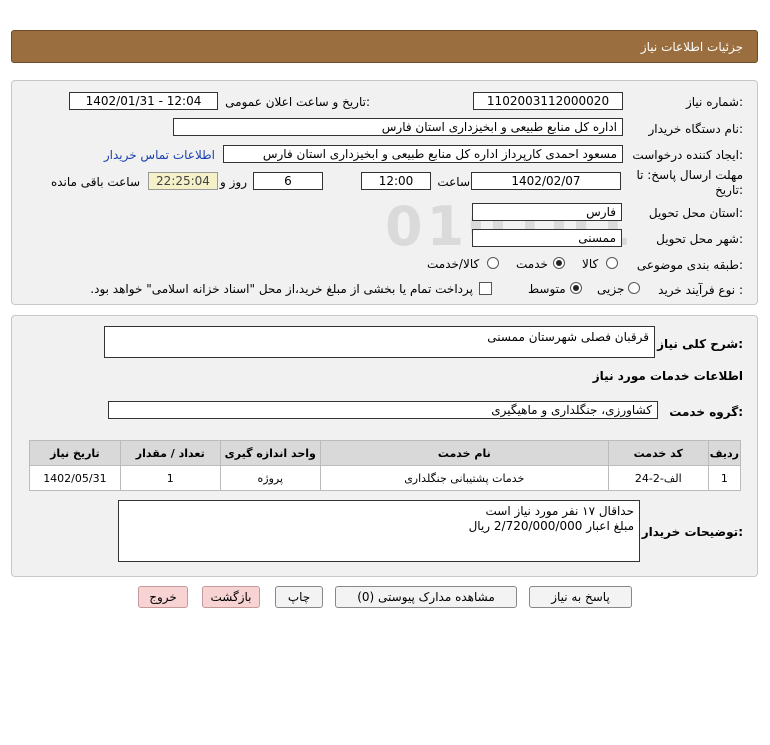 The image size is (770, 745). I want to click on print-button: چاپ, so click(299, 597).